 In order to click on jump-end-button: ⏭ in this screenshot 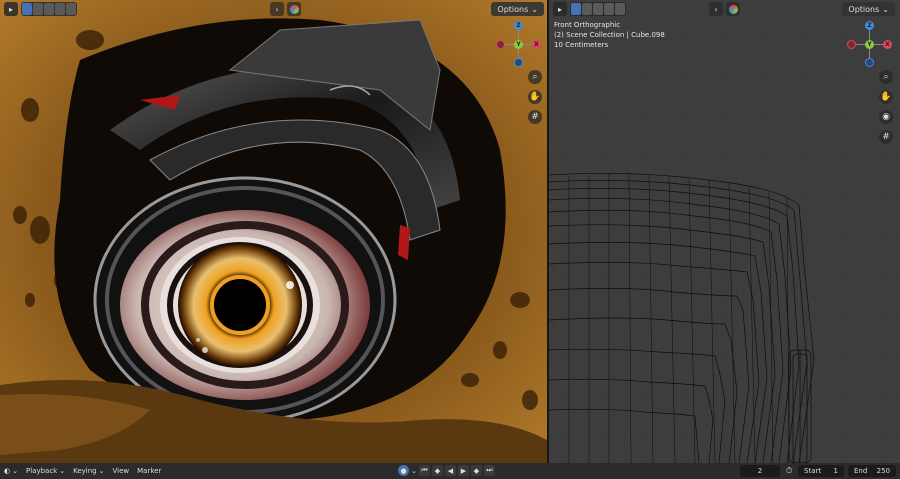, I will do `click(489, 470)`.